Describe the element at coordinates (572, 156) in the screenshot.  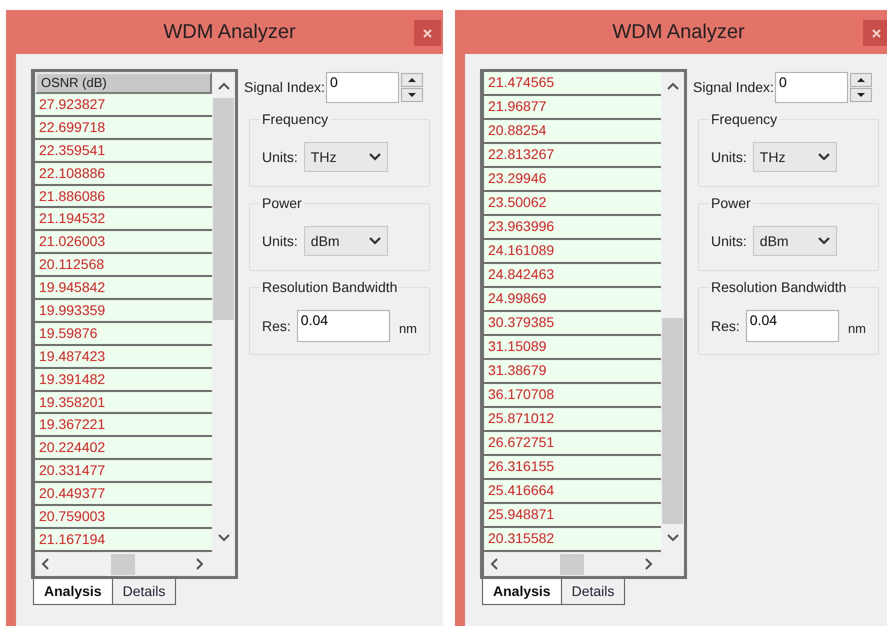
I see `table-cell: 22.813267` at that location.